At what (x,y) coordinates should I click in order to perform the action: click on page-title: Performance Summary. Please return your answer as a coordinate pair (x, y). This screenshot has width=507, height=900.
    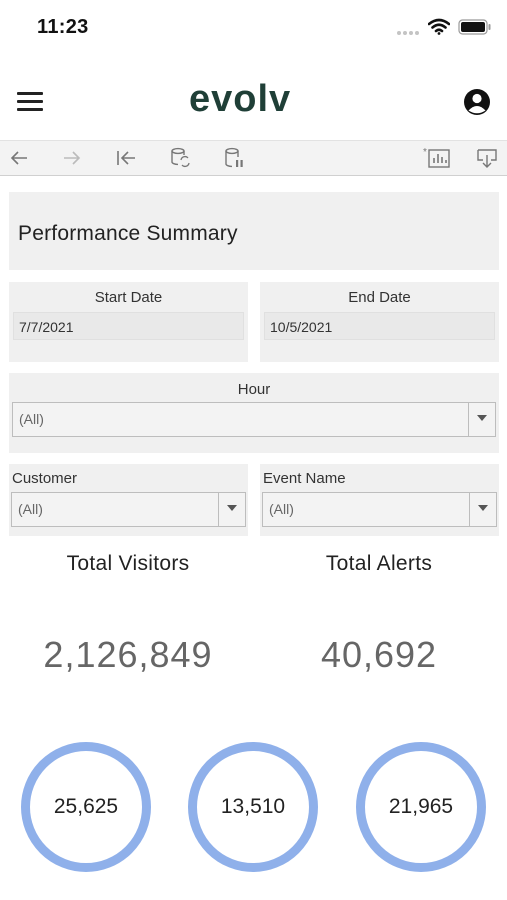
    Looking at the image, I should click on (128, 233).